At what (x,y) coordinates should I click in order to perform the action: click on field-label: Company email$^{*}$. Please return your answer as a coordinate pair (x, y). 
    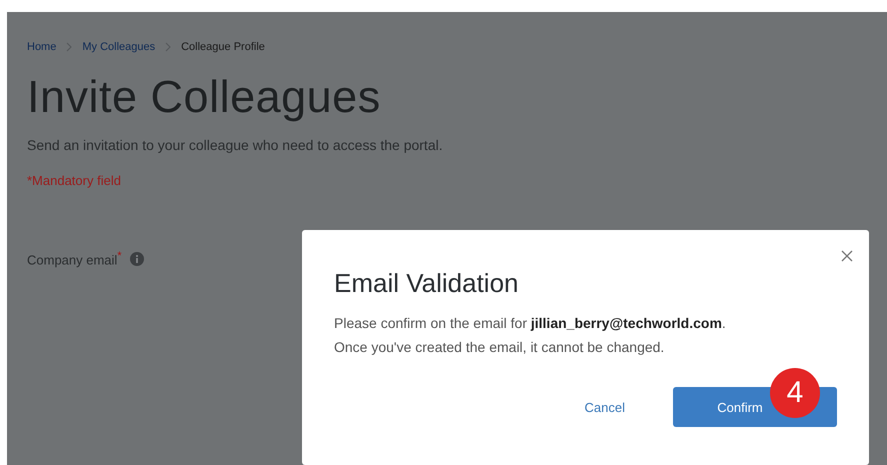
    Looking at the image, I should click on (74, 259).